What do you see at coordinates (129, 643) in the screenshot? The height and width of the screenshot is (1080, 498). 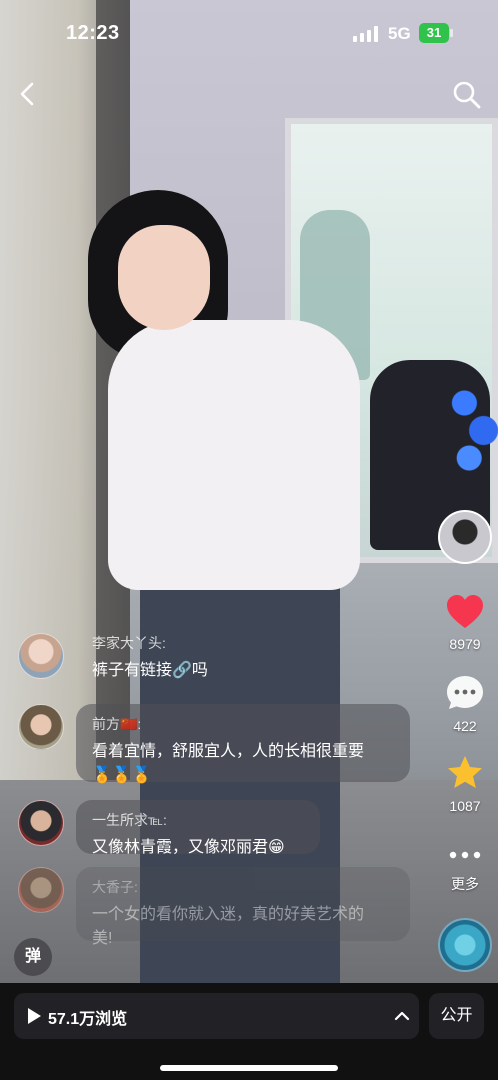 I see `comment-username: 李家大丫头:` at bounding box center [129, 643].